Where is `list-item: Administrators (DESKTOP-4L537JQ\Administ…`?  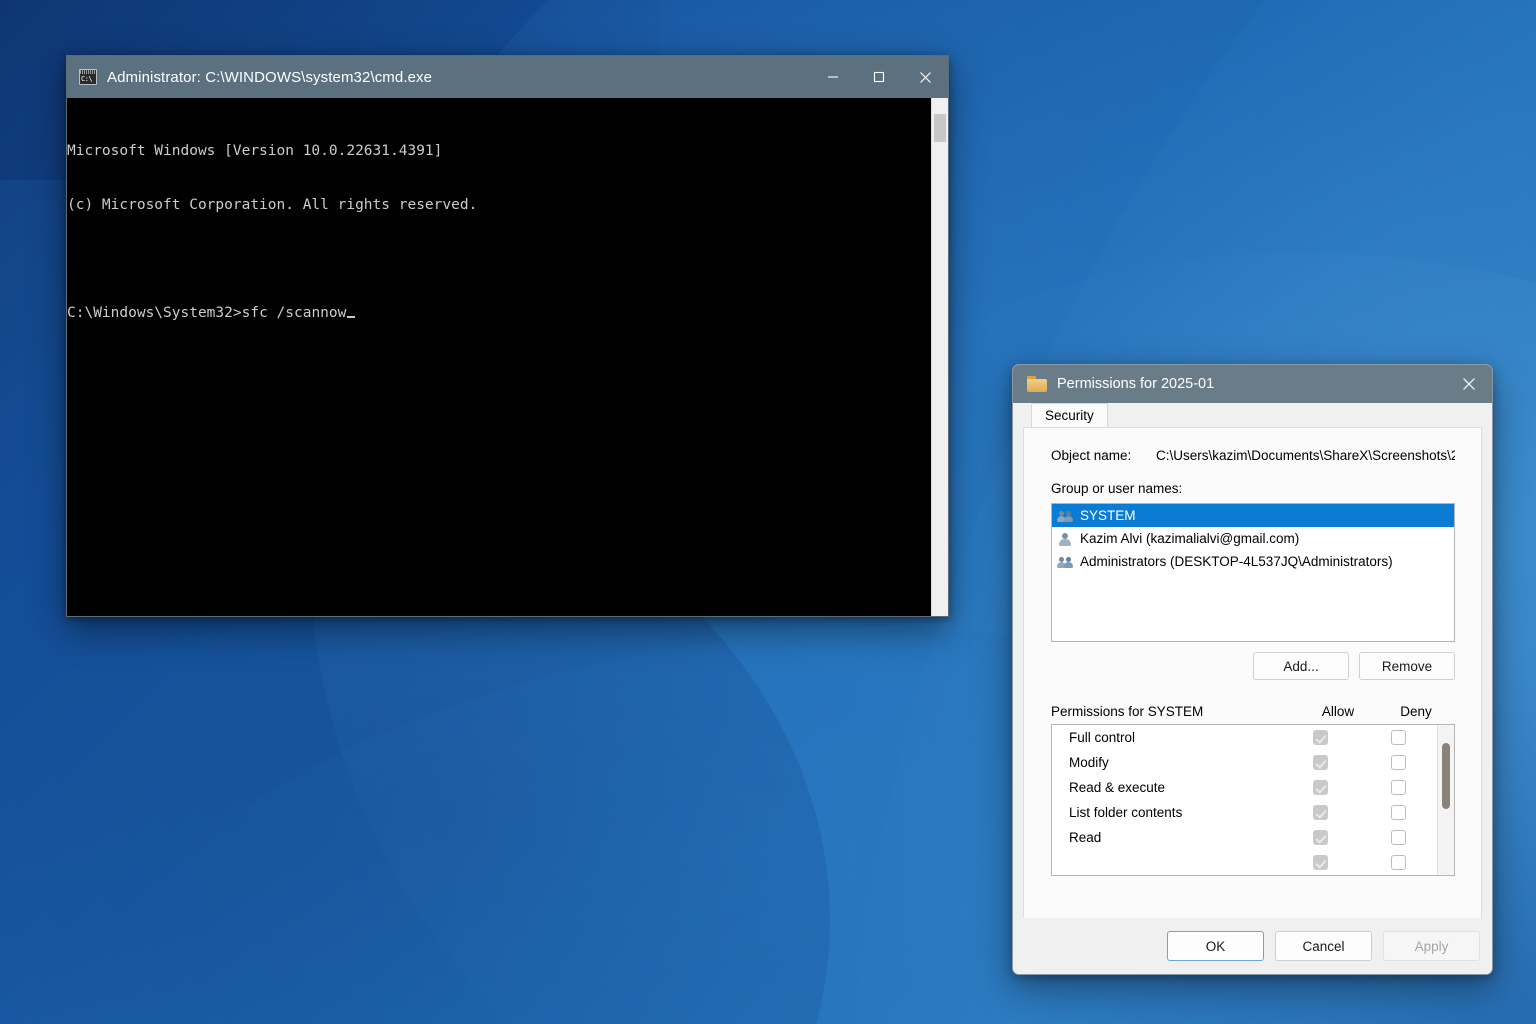
list-item: Administrators (DESKTOP-4L537JQ\Administ… is located at coordinates (1253, 561).